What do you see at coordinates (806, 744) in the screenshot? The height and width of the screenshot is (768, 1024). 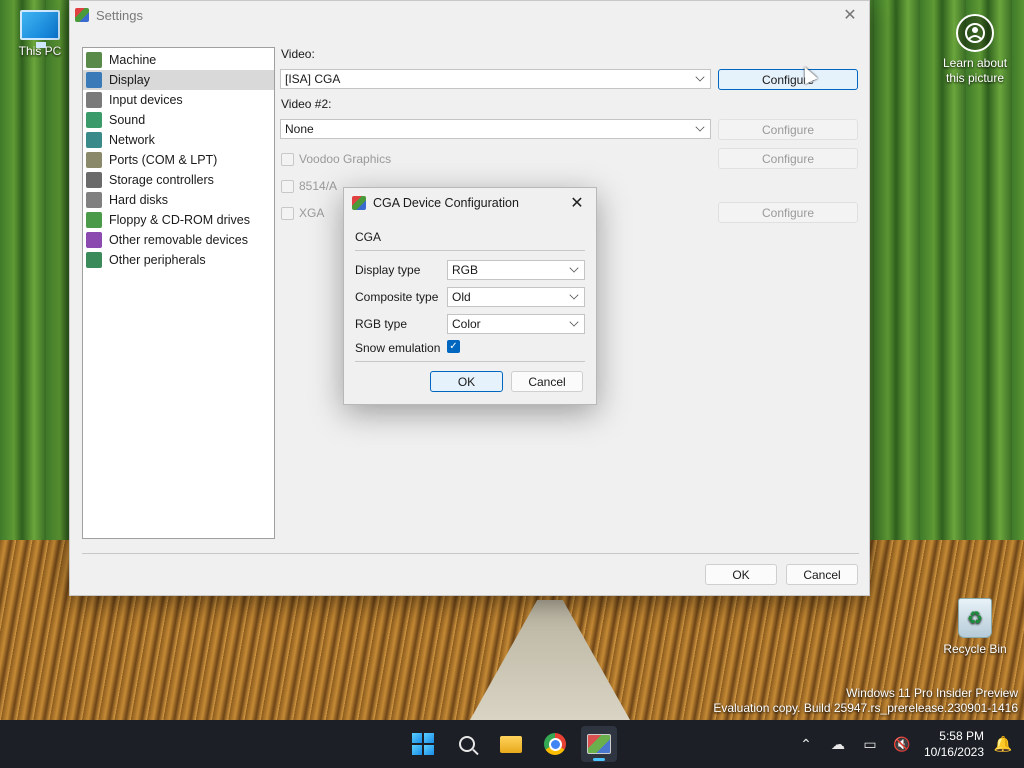 I see `chevron-up-icon: ⌃` at bounding box center [806, 744].